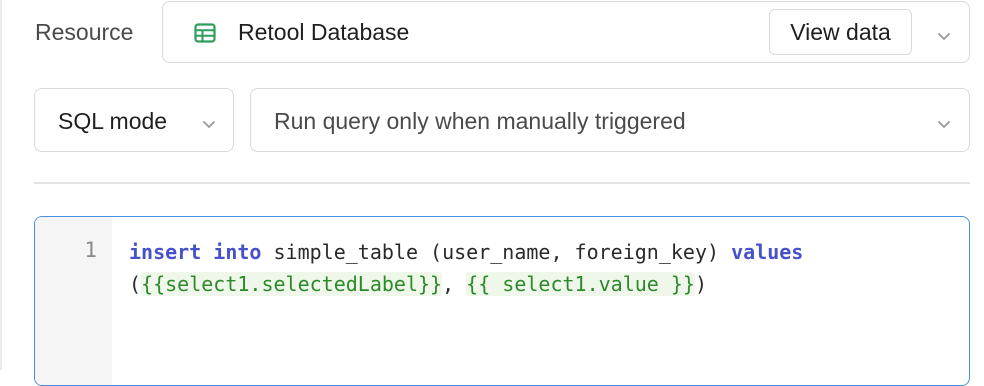 The height and width of the screenshot is (386, 984). I want to click on resource-select: Retool Database View data, so click(566, 32).